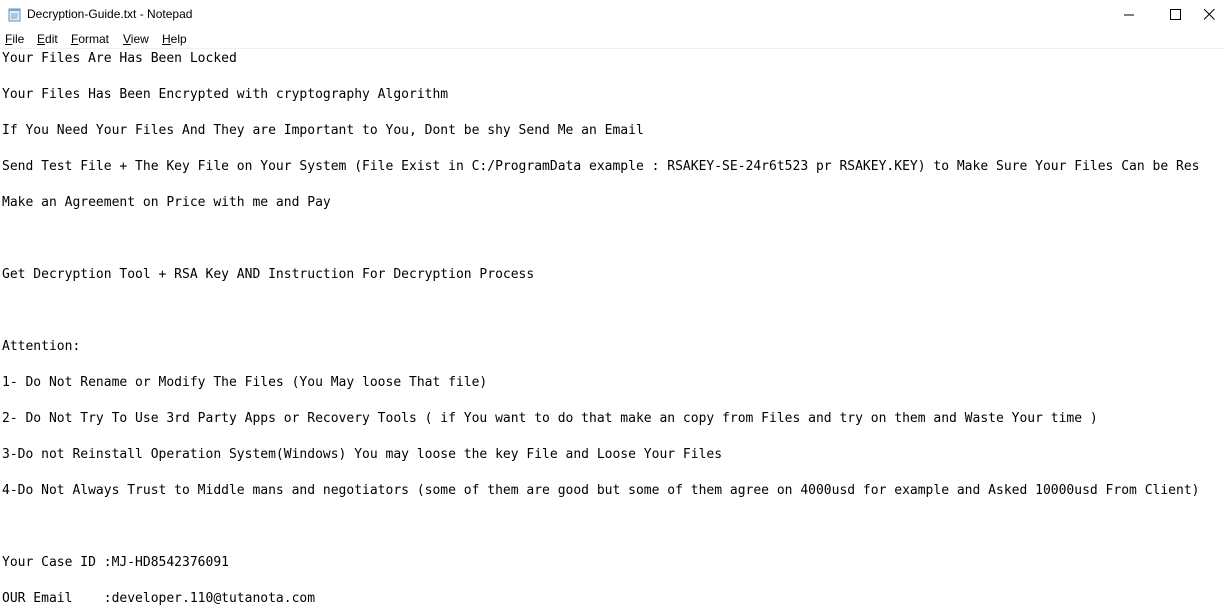 The height and width of the screenshot is (614, 1224). What do you see at coordinates (14, 39) in the screenshot?
I see `menu-file: File` at bounding box center [14, 39].